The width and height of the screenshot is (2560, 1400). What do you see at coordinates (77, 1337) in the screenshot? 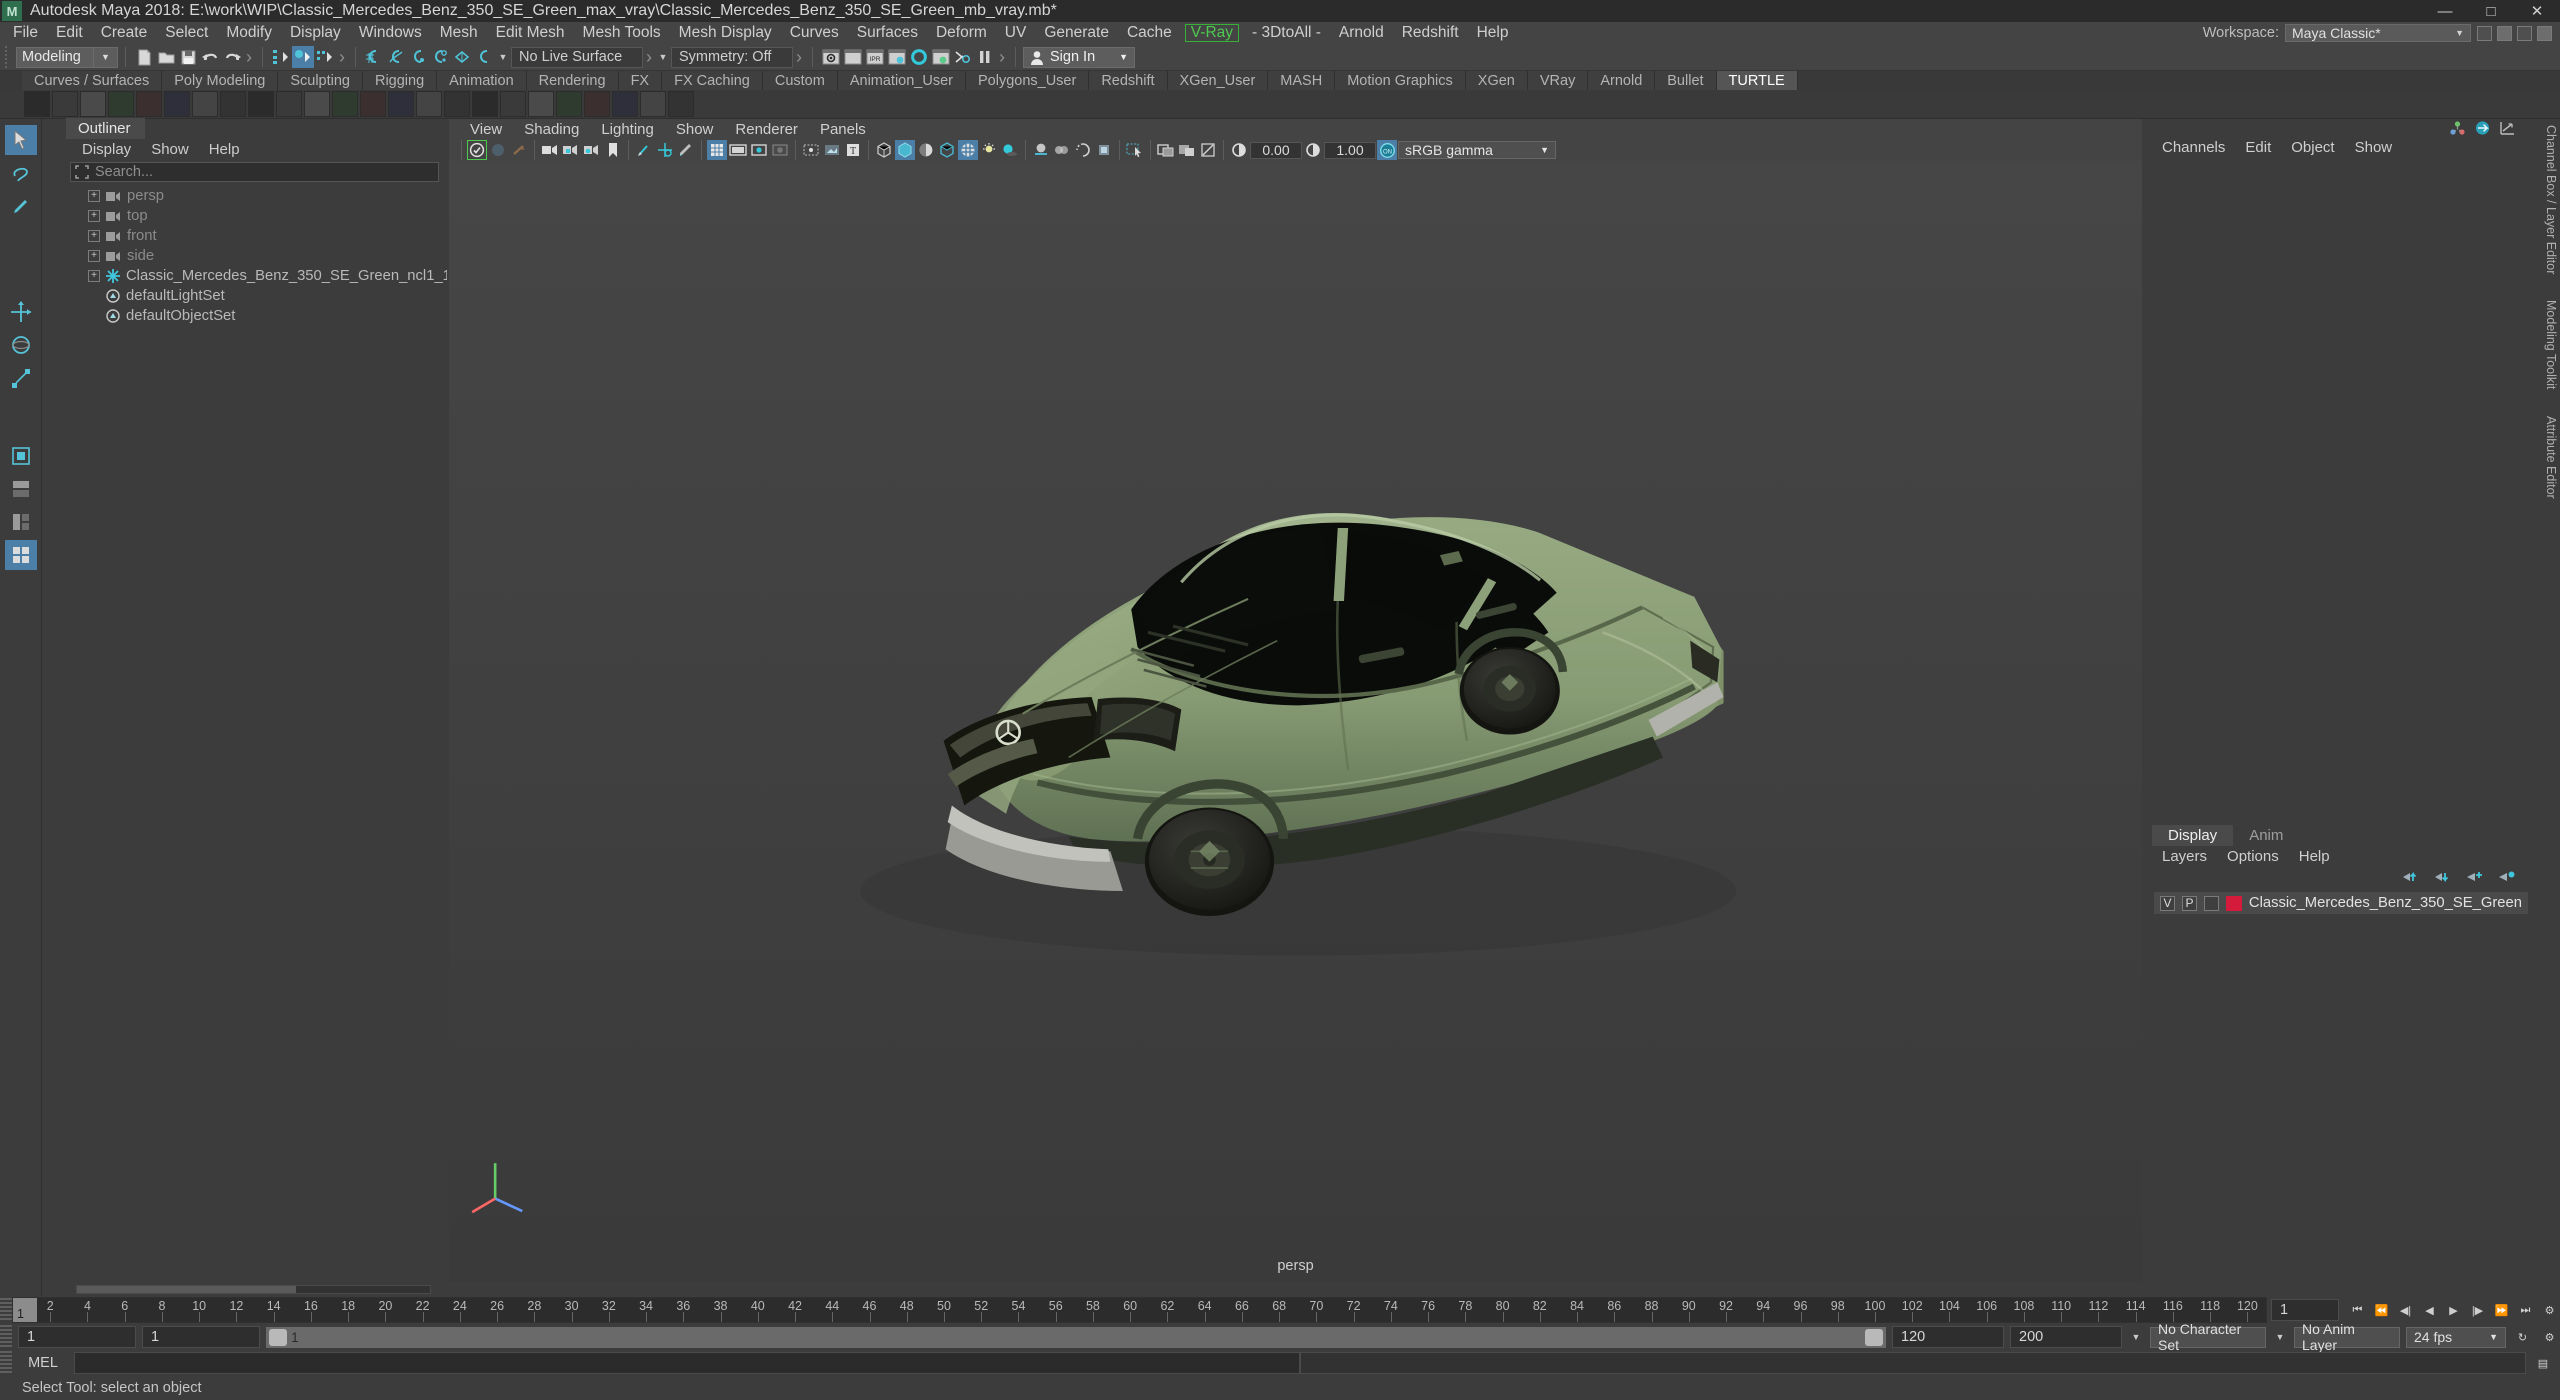
I see `range-start-field: 1` at bounding box center [77, 1337].